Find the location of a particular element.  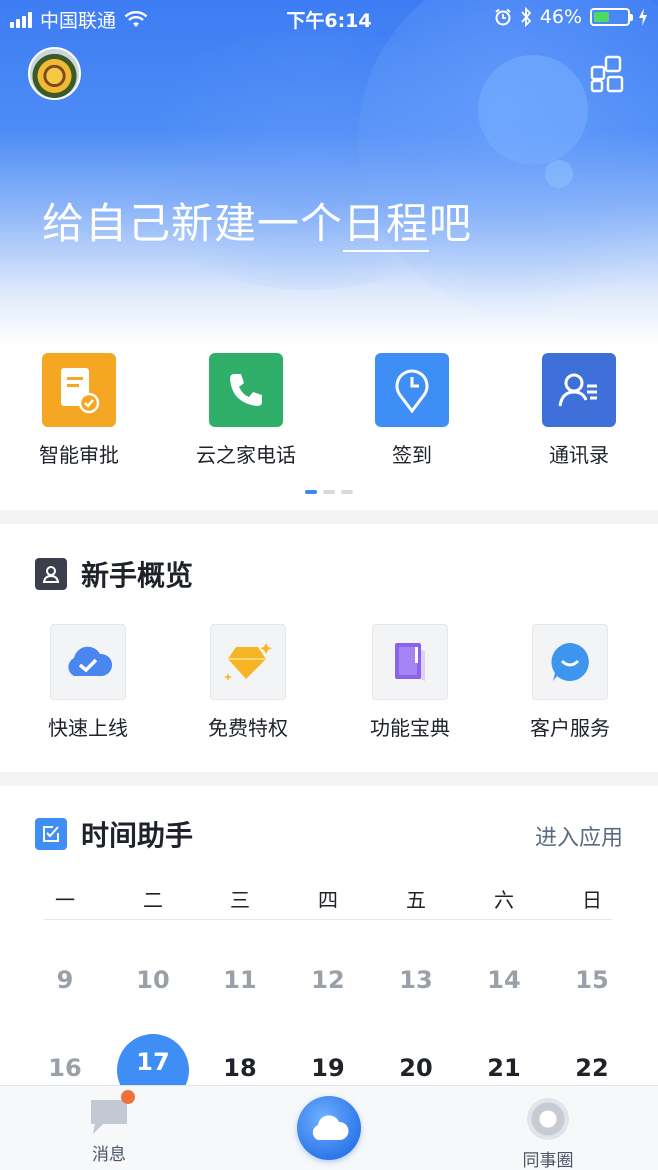

enter-app-link: 进入应用 is located at coordinates (579, 836).